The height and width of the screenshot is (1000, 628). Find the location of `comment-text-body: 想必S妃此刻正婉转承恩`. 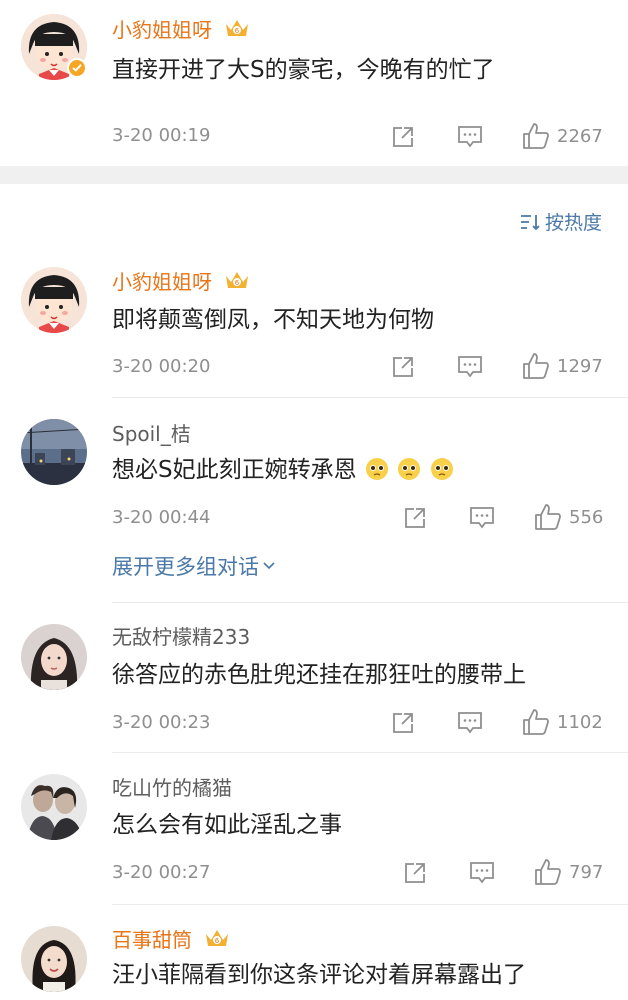

comment-text-body: 想必S妃此刻正婉转承恩 is located at coordinates (234, 470).